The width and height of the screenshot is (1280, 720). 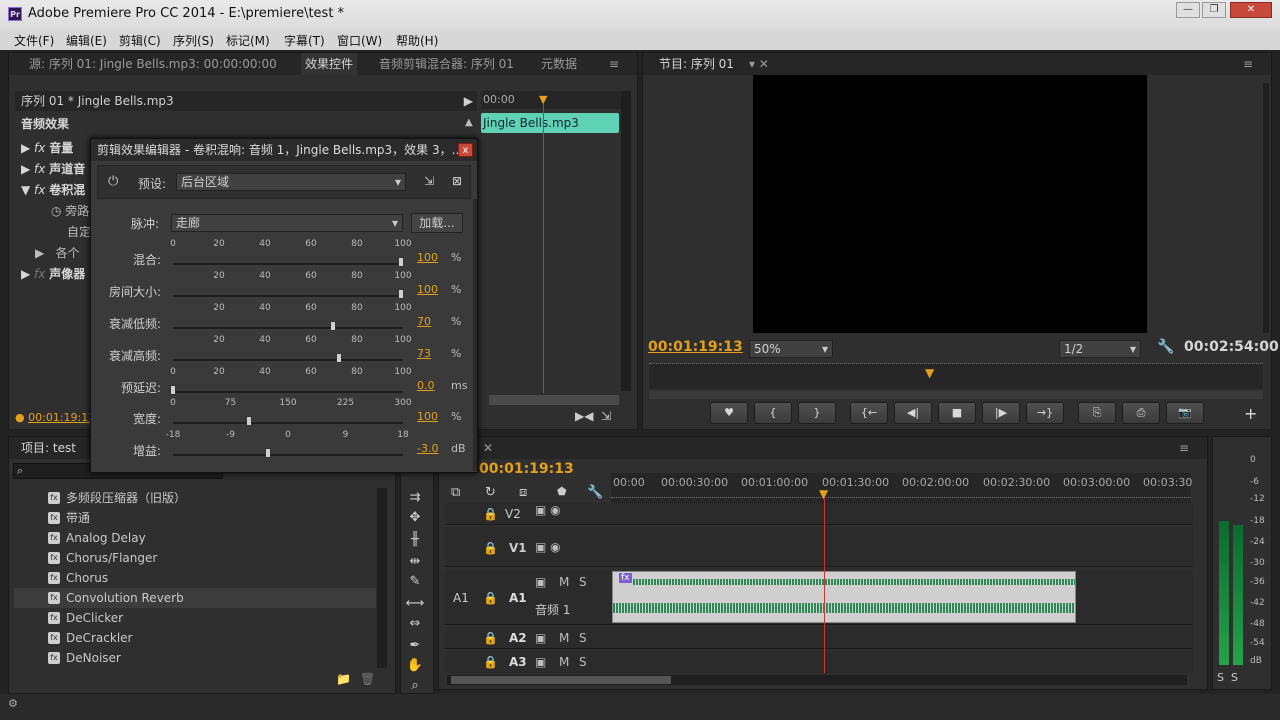 What do you see at coordinates (48, 448) in the screenshot?
I see `tab-project: 项目: test` at bounding box center [48, 448].